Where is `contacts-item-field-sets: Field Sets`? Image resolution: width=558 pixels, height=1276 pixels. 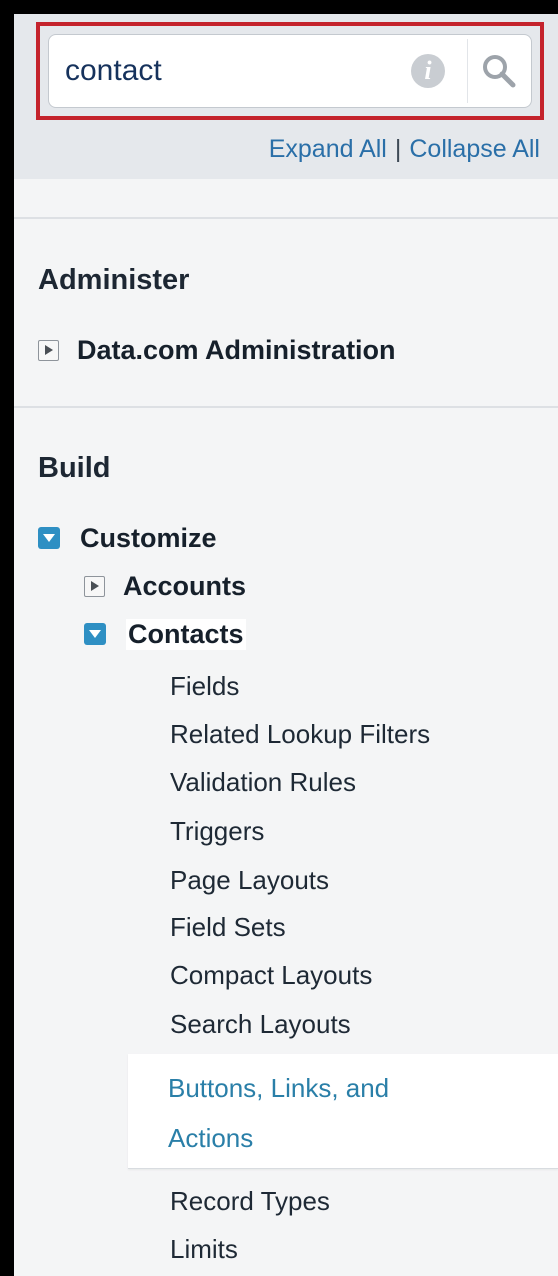 contacts-item-field-sets: Field Sets is located at coordinates (228, 927).